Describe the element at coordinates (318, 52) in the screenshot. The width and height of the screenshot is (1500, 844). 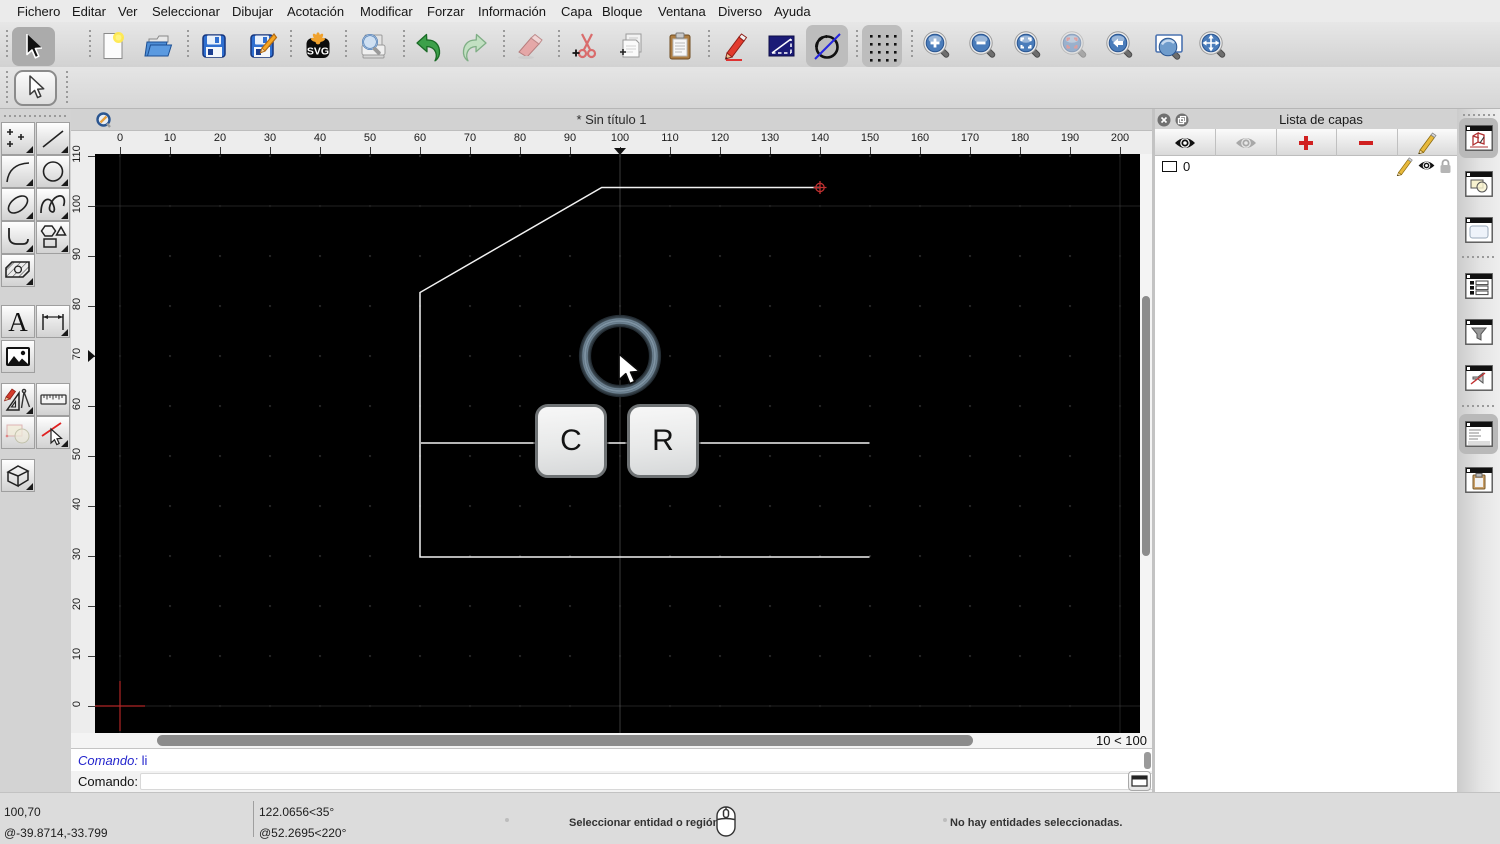
I see `svg-text: SVG` at that location.